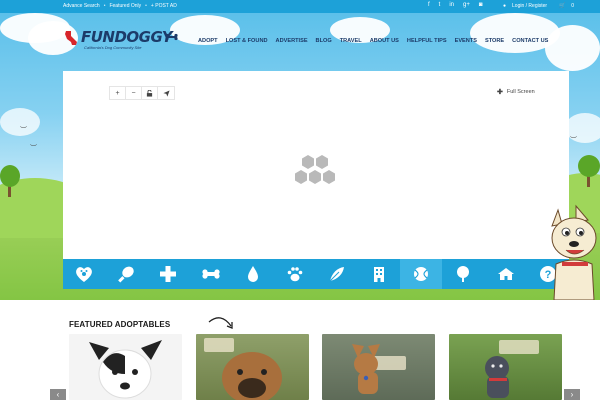  I want to click on nav-events: EVENTS, so click(466, 41).